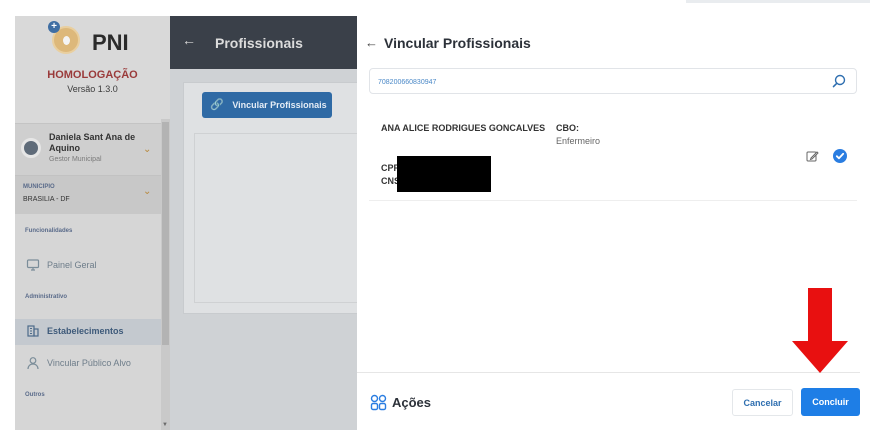 This screenshot has width=870, height=439. Describe the element at coordinates (92, 142) in the screenshot. I see `user-name: Daniela Sant Ana de Aquino` at that location.